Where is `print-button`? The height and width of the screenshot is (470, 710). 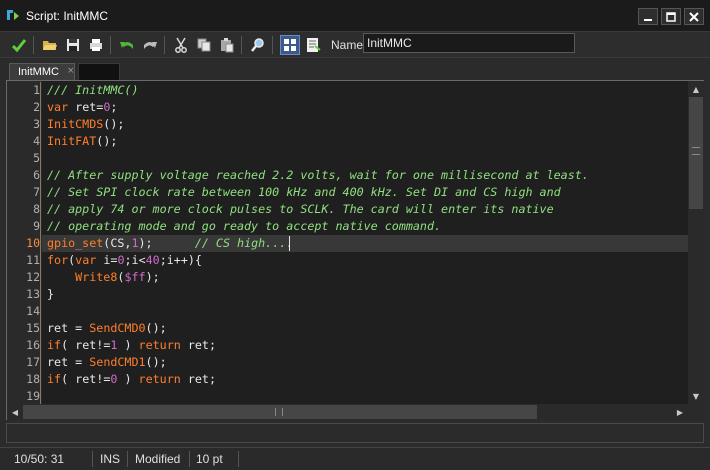
print-button is located at coordinates (96, 45).